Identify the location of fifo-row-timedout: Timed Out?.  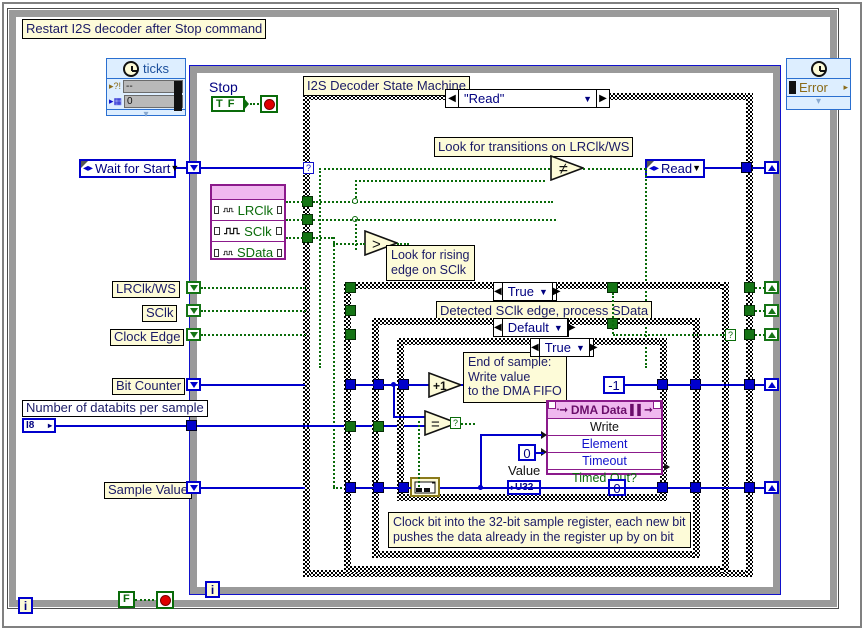
(604, 478).